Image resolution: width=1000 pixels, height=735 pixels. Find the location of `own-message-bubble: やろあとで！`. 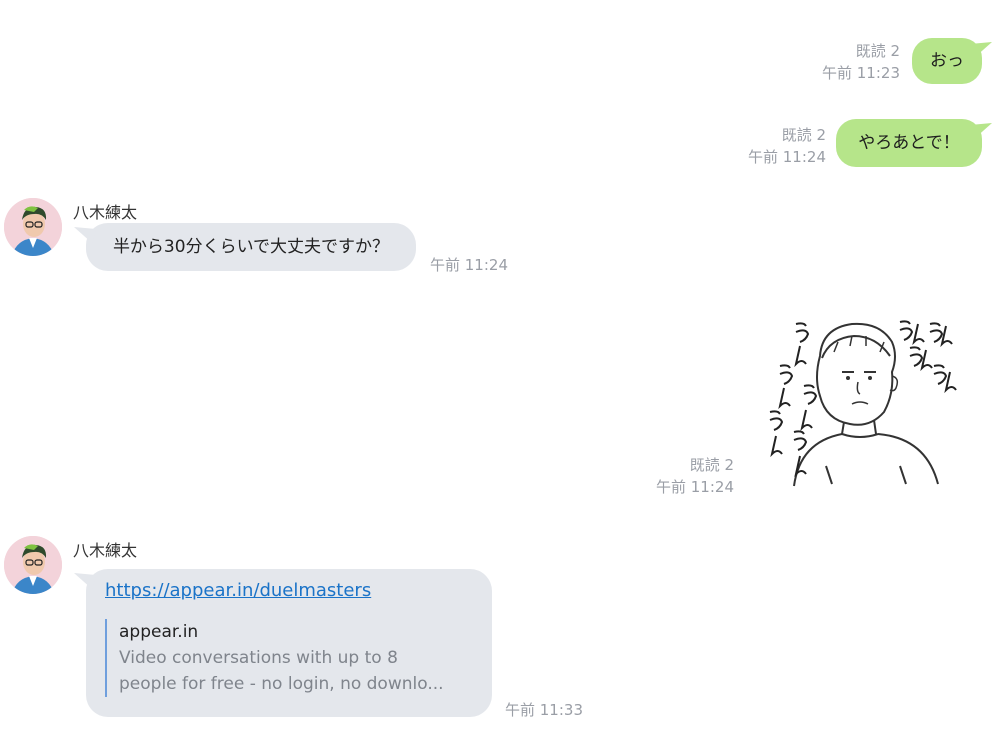

own-message-bubble: やろあとで！ is located at coordinates (914, 143).